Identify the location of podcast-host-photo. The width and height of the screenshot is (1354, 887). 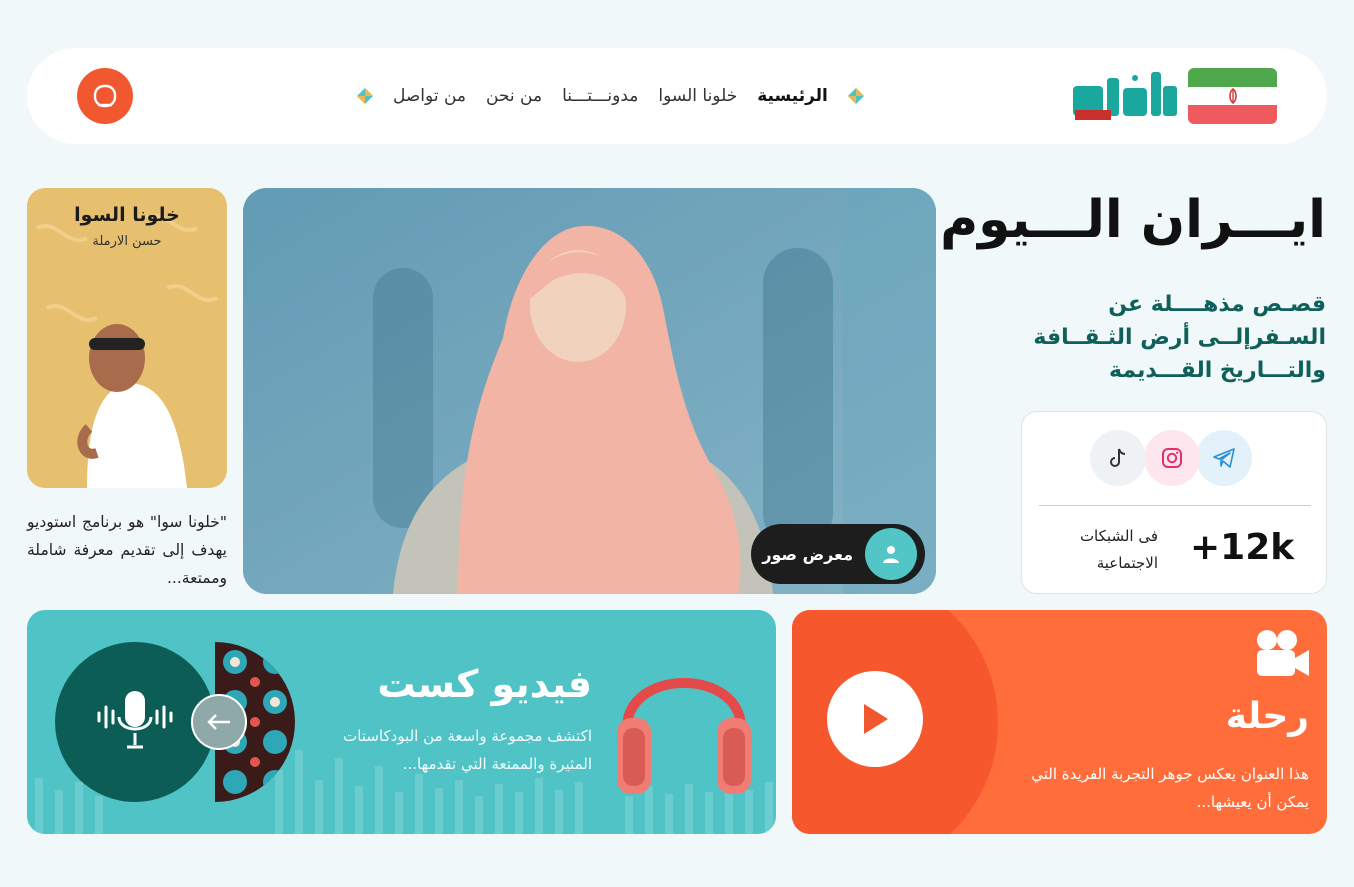
(127, 351).